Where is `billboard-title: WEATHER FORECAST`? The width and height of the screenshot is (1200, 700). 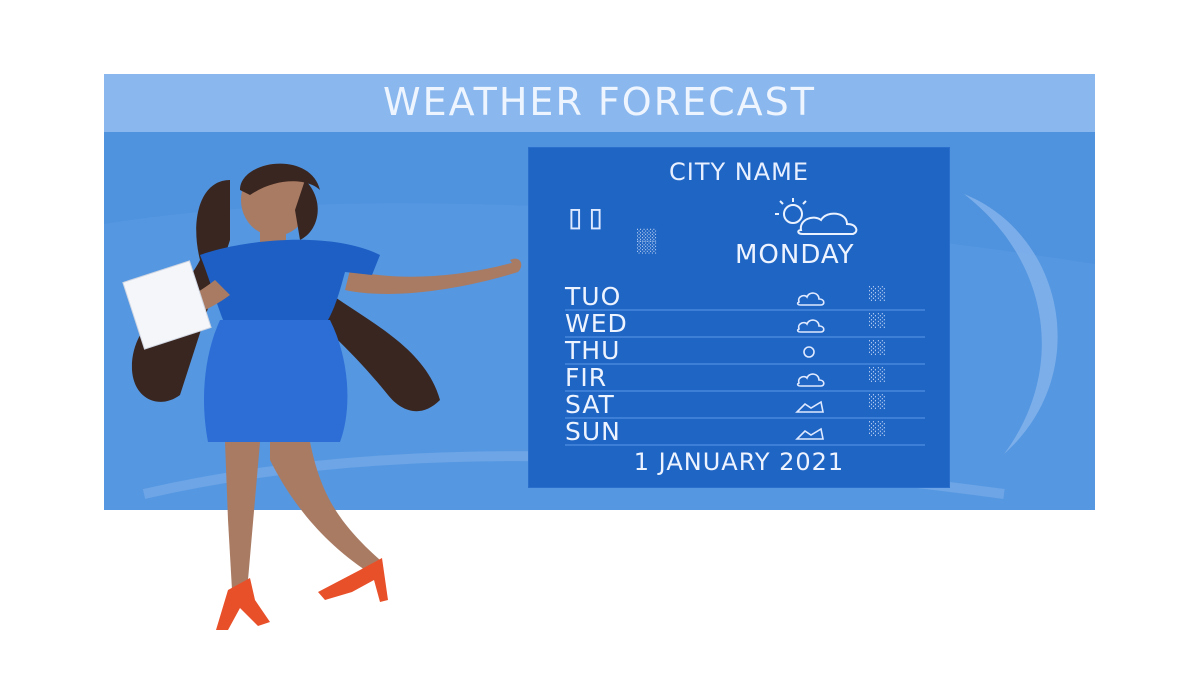
billboard-title: WEATHER FORECAST is located at coordinates (599, 102).